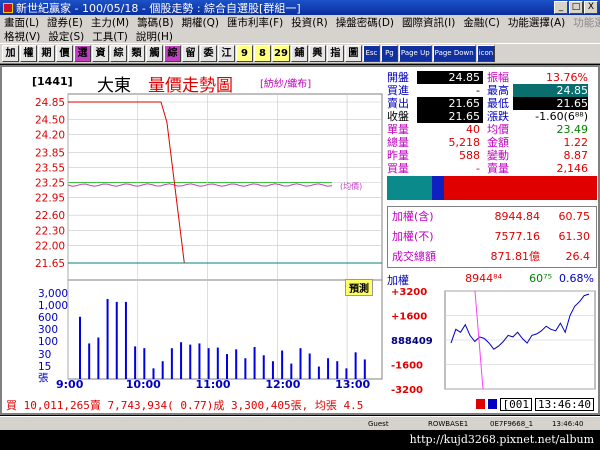  I want to click on toolbar-button: 價, so click(64, 53).